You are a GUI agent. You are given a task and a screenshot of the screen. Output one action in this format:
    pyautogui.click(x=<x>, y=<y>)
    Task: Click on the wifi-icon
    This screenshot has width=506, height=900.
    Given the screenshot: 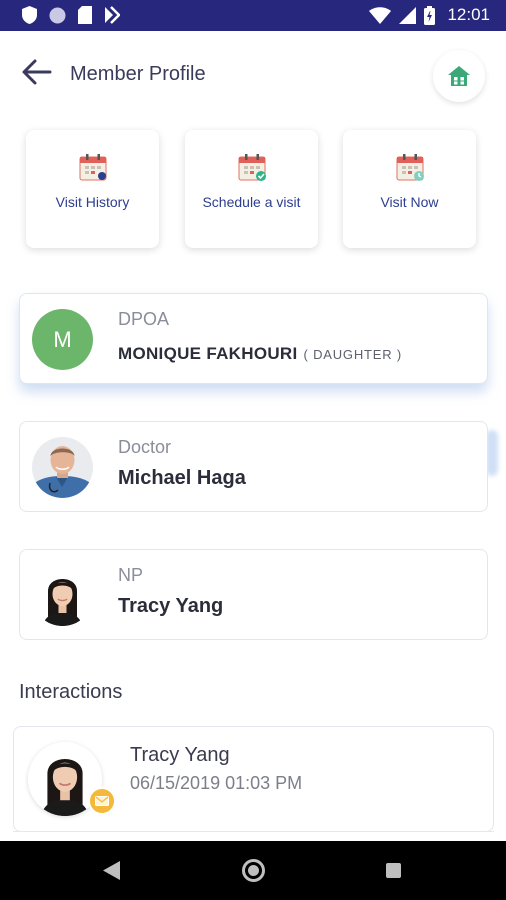 What is the action you would take?
    pyautogui.click(x=380, y=15)
    